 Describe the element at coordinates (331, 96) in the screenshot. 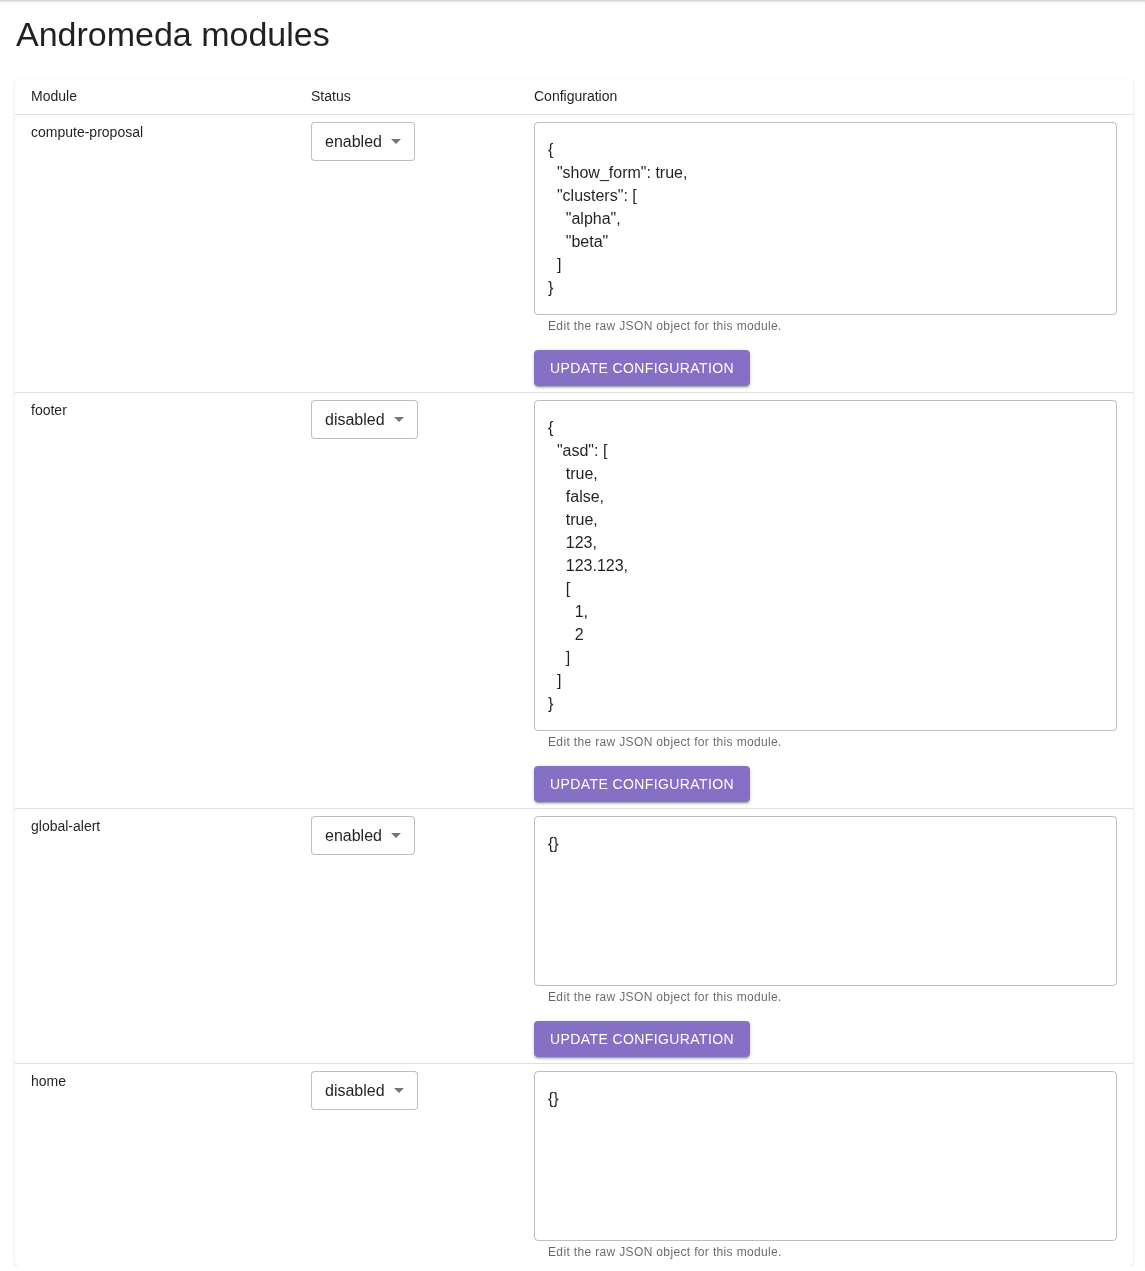

I see `column-header: Status` at that location.